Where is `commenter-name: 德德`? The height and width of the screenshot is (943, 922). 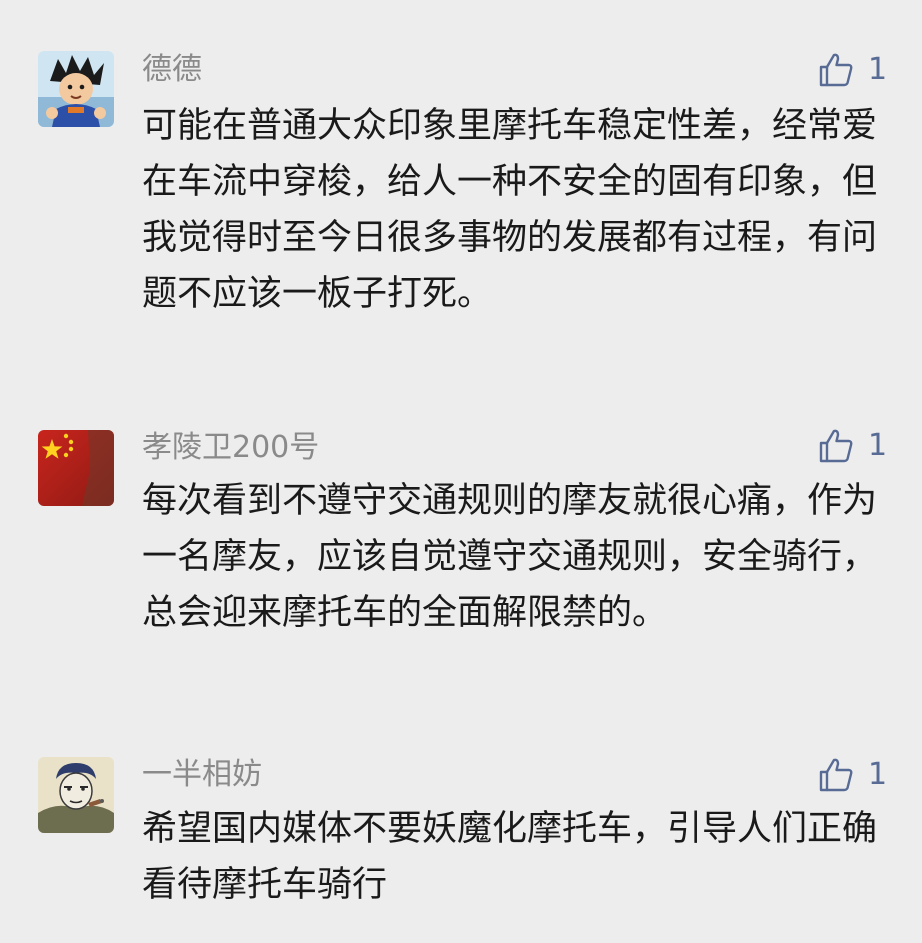 commenter-name: 德德 is located at coordinates (172, 70).